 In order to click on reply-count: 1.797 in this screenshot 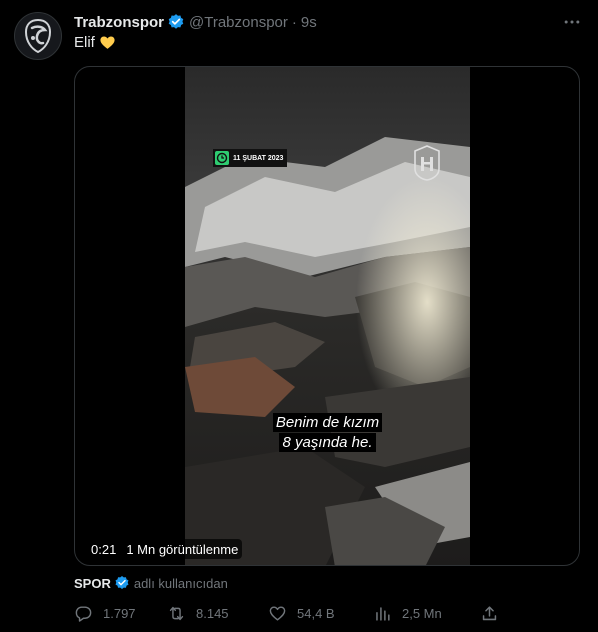, I will do `click(119, 613)`.